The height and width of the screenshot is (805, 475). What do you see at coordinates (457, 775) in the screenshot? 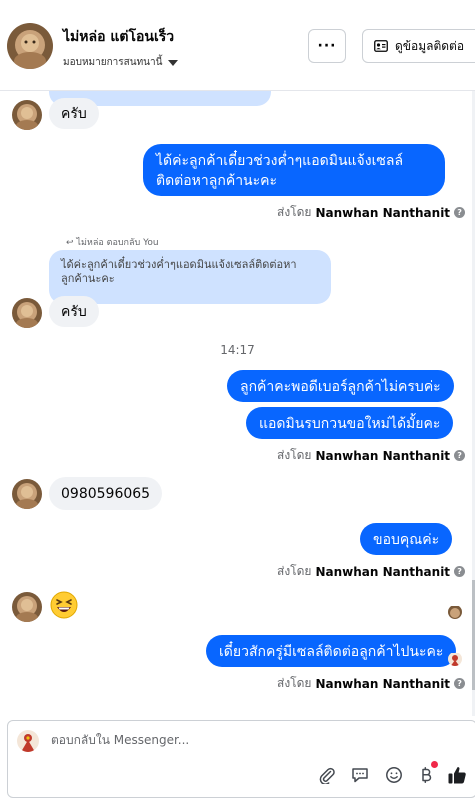
I see `thumbs-up-icon` at bounding box center [457, 775].